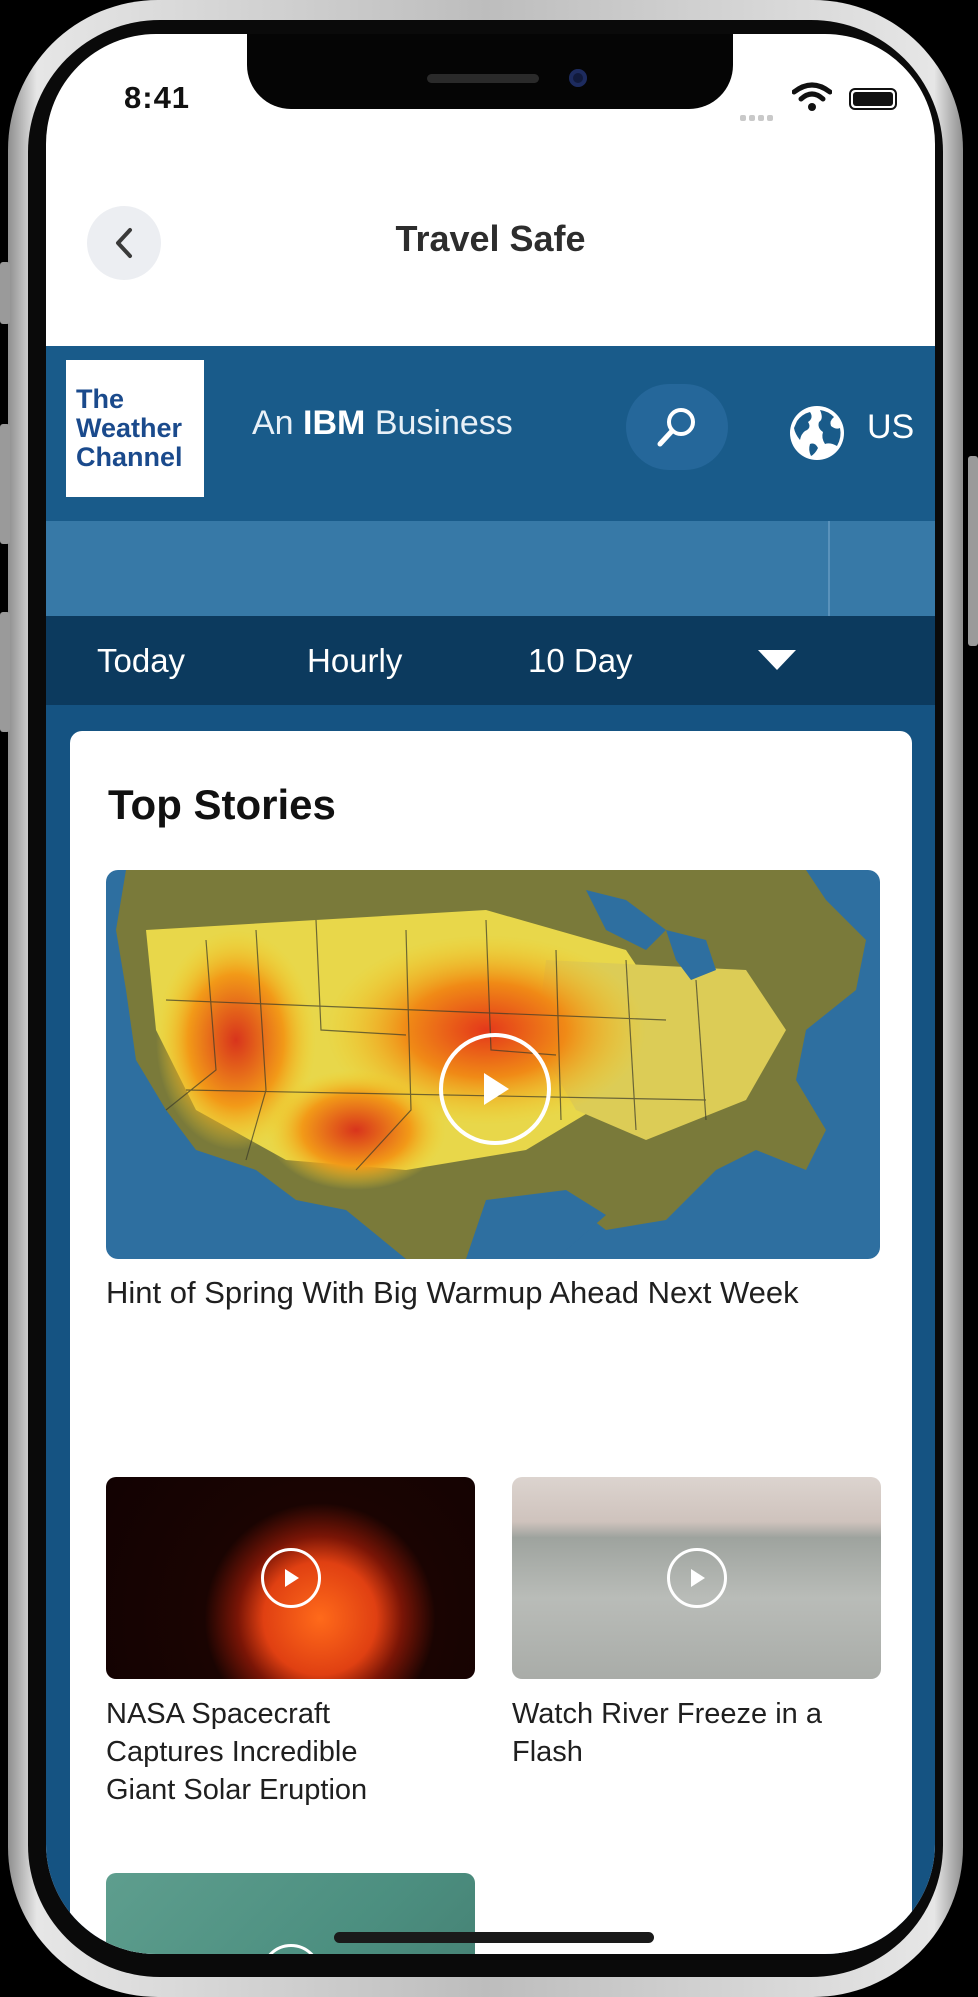 This screenshot has width=978, height=1997. What do you see at coordinates (890, 427) in the screenshot?
I see `locale-label: US` at bounding box center [890, 427].